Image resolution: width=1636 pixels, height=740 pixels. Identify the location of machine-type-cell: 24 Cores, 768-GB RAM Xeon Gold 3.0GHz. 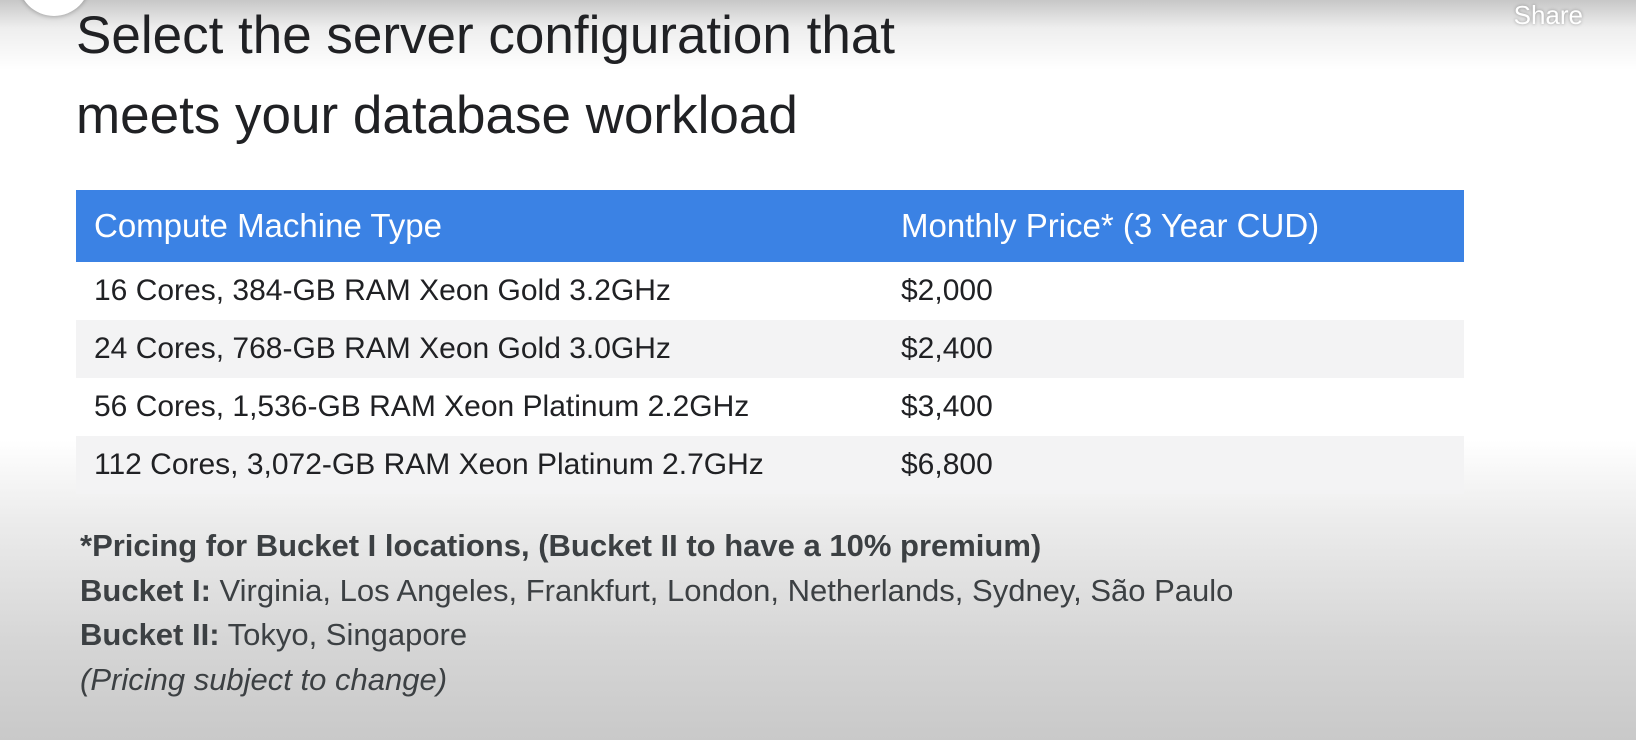
(479, 349).